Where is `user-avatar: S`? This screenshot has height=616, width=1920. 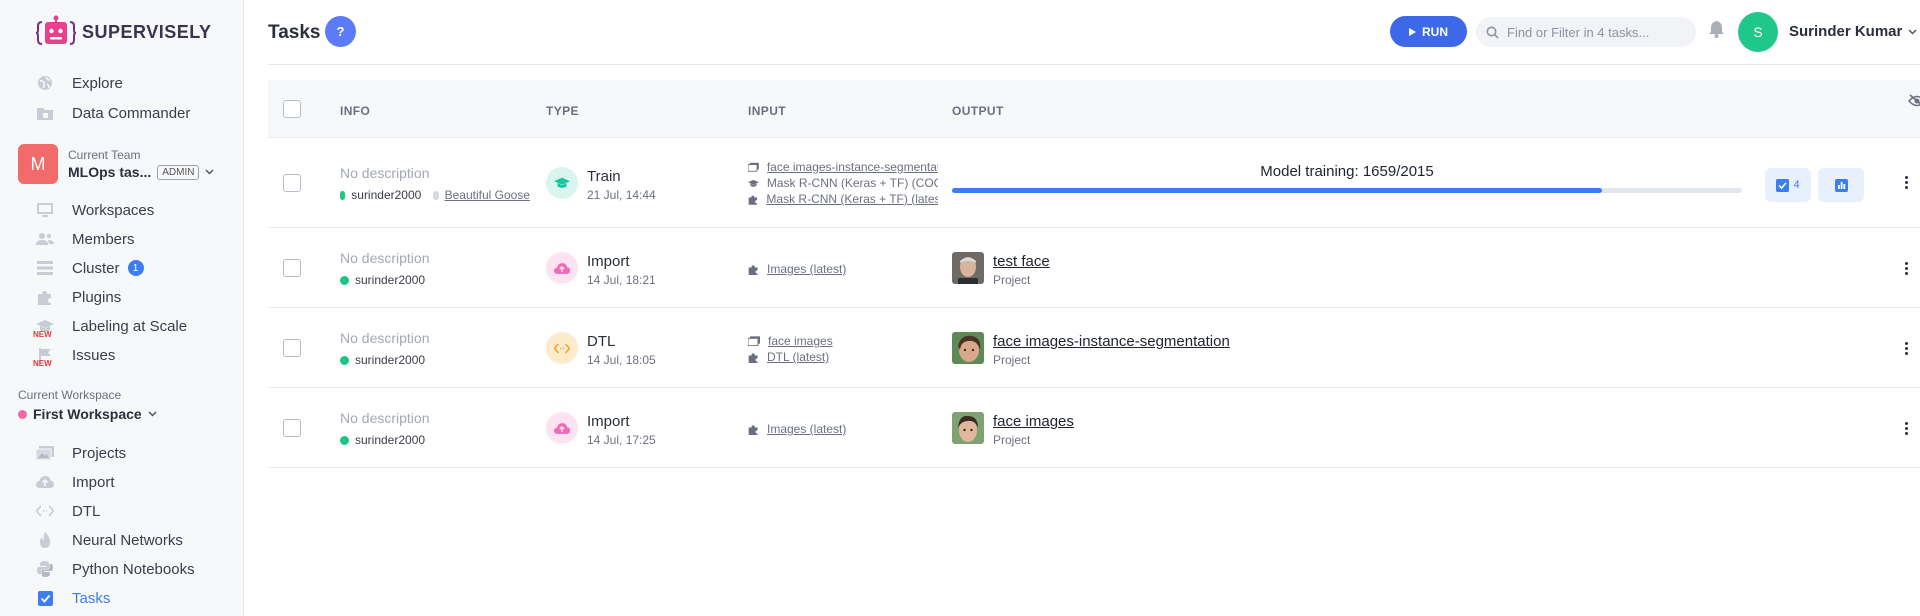
user-avatar: S is located at coordinates (1758, 32).